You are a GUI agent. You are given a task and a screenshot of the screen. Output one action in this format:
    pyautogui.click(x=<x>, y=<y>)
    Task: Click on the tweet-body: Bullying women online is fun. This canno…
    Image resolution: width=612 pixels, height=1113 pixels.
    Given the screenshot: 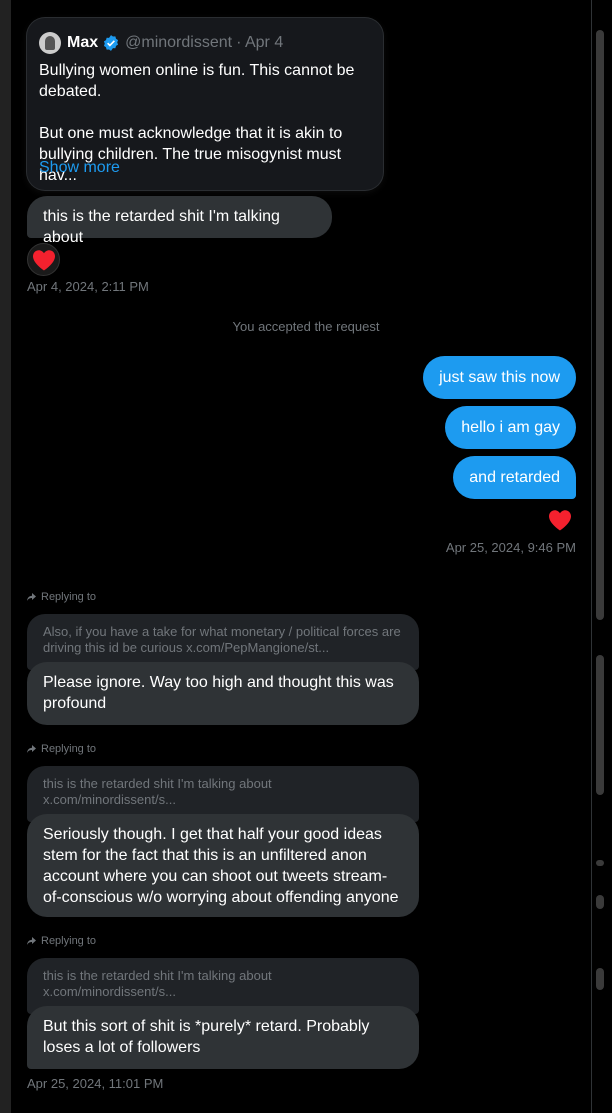 What is the action you would take?
    pyautogui.click(x=204, y=133)
    